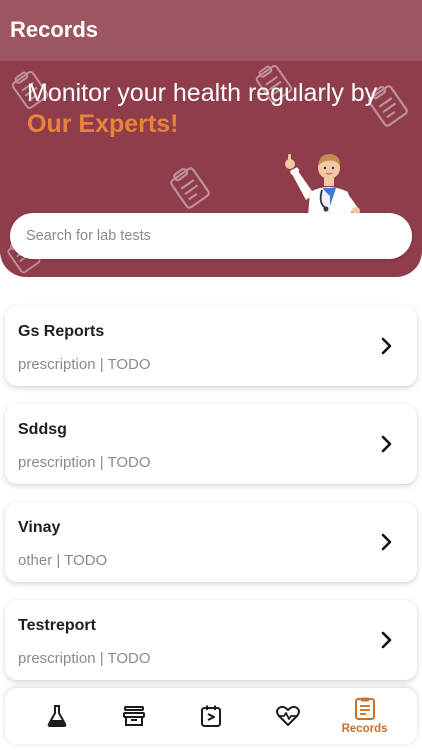 This screenshot has width=422, height=750. Describe the element at coordinates (190, 188) in the screenshot. I see `report-watermark-icon` at that location.